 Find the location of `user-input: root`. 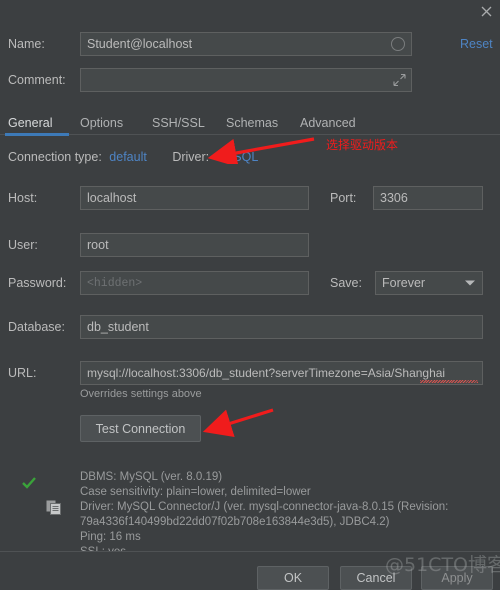

user-input: root is located at coordinates (194, 245).